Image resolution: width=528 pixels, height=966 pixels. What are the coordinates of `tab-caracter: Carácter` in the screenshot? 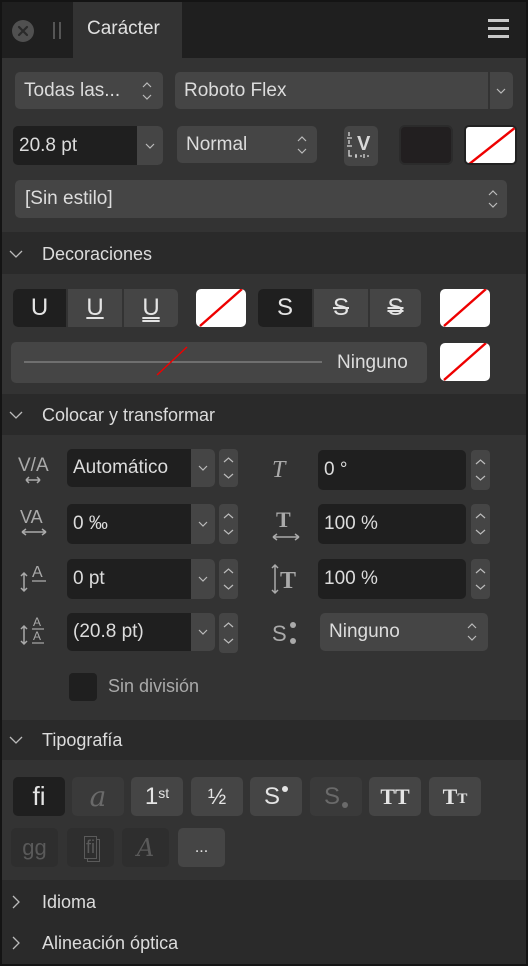 It's located at (127, 30).